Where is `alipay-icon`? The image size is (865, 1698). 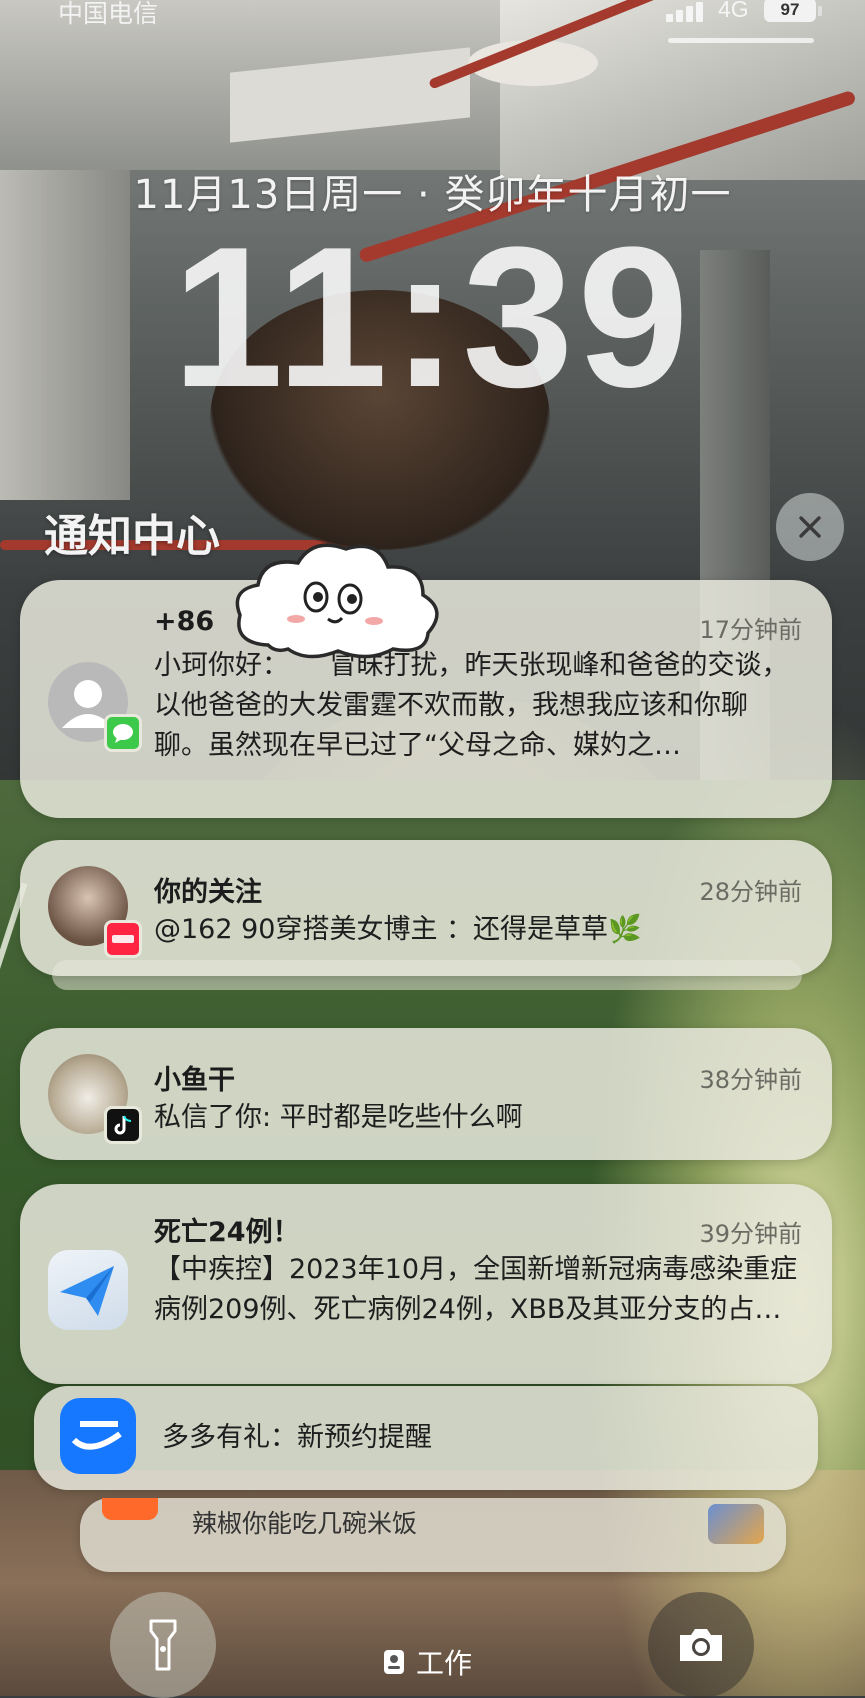 alipay-icon is located at coordinates (98, 1436).